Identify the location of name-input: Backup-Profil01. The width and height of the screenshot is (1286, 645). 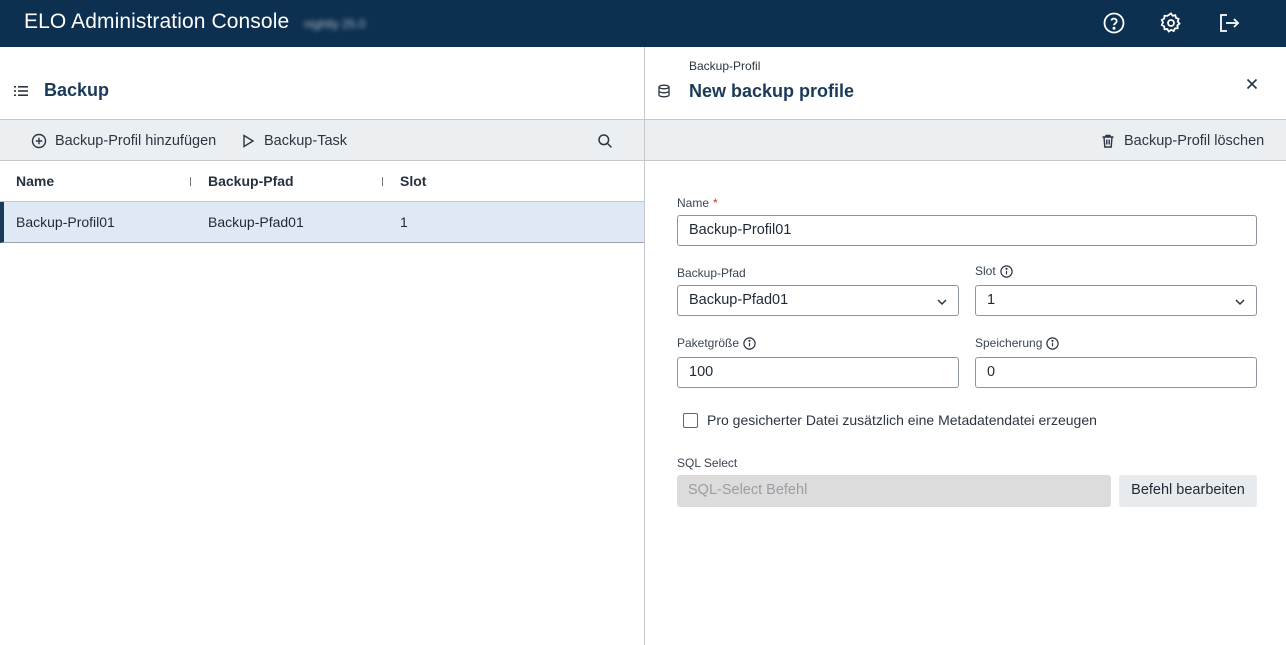
(967, 230).